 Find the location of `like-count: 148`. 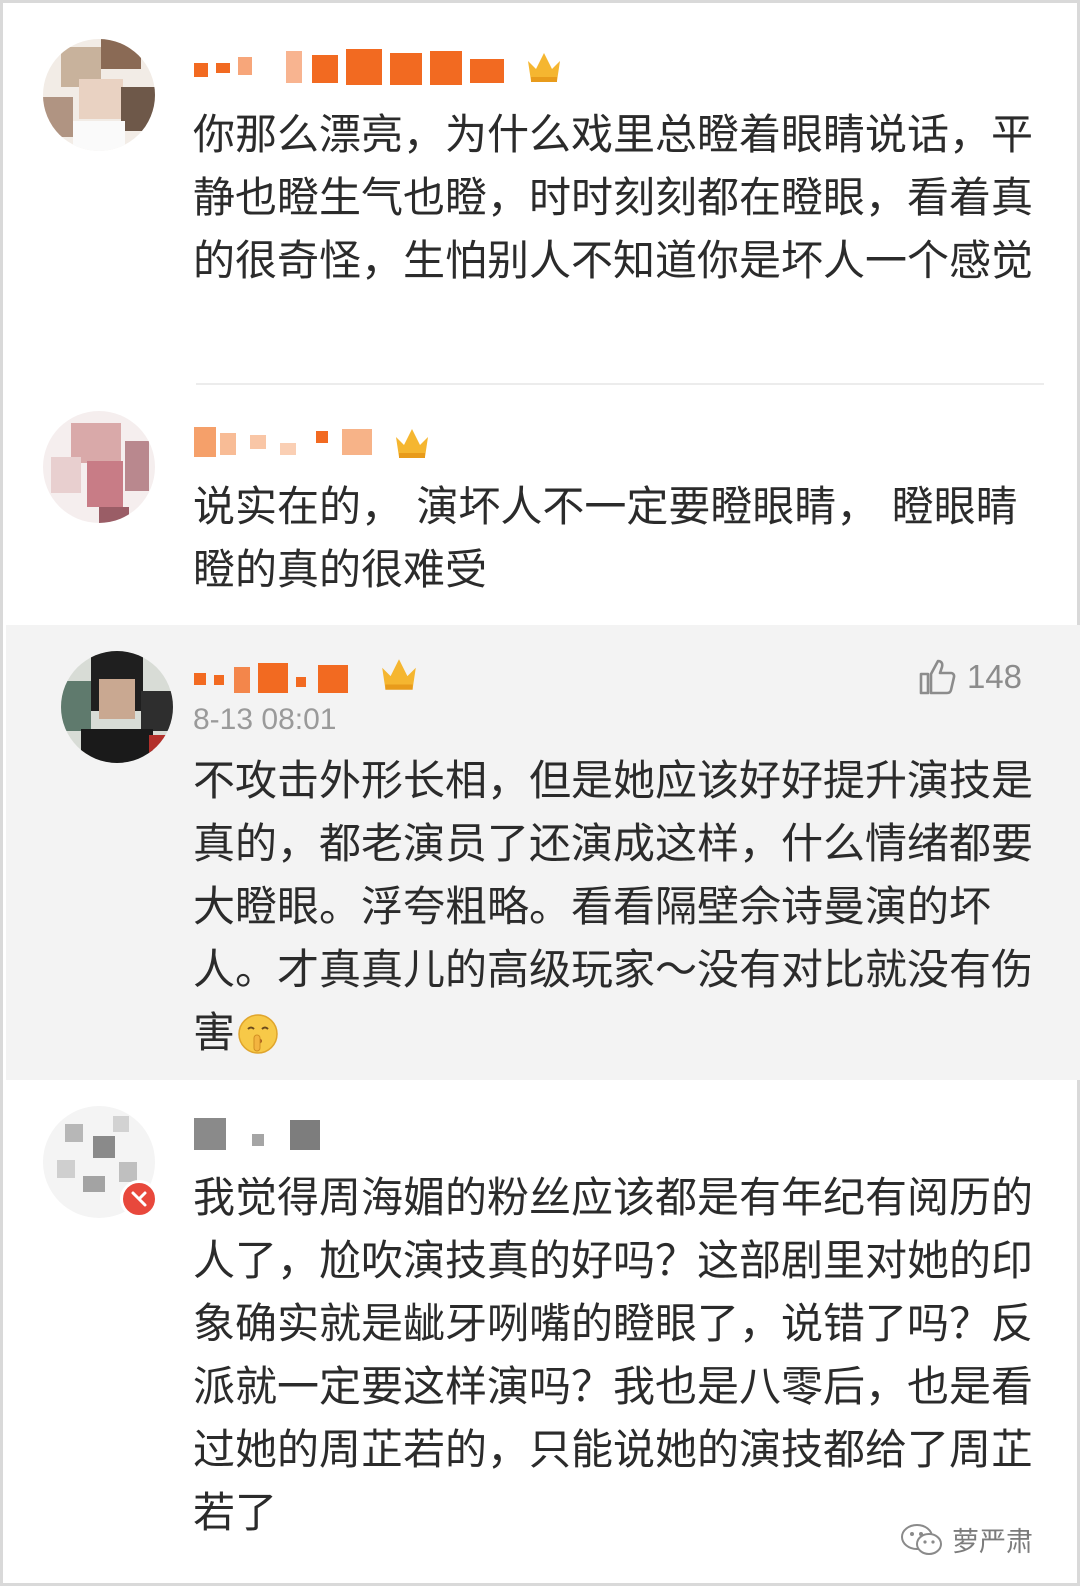

like-count: 148 is located at coordinates (994, 676).